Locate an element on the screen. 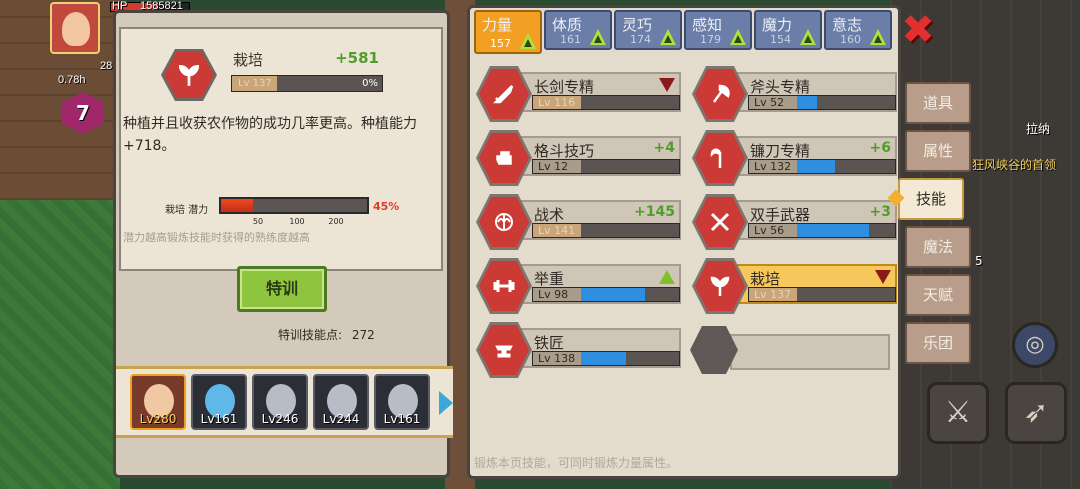  skill-name: 格斗技巧 is located at coordinates (564, 151).